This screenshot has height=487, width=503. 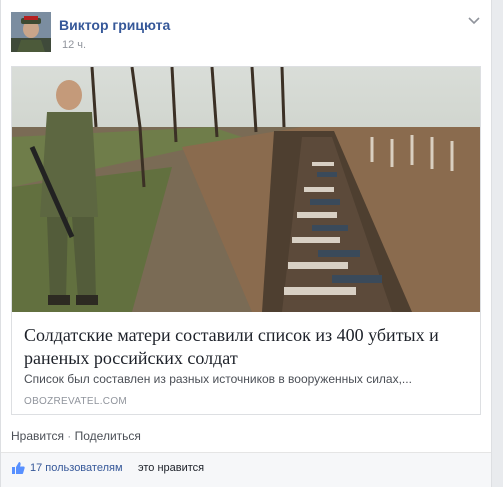 What do you see at coordinates (18, 468) in the screenshot?
I see `thumbs-up-icon` at bounding box center [18, 468].